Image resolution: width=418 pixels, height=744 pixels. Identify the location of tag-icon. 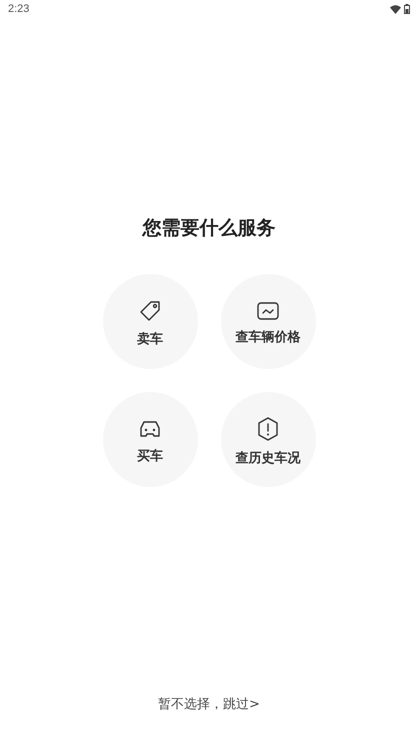
(150, 311).